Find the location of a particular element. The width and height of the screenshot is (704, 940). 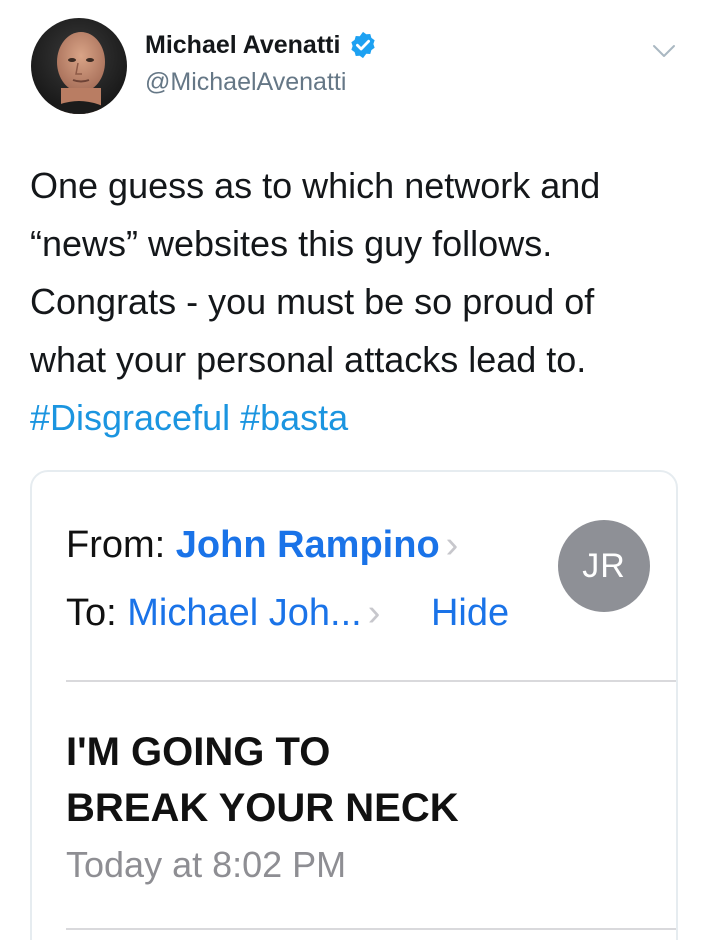

tweet-text-line: what your personal attacks lead to. is located at coordinates (308, 359).